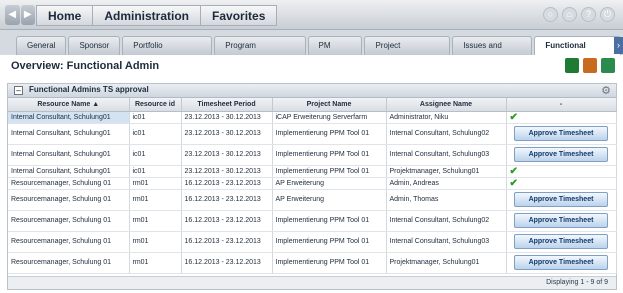 The image size is (623, 293). Describe the element at coordinates (260, 52) in the screenshot. I see `tab-program-dashboard: Program Dashboard` at that location.